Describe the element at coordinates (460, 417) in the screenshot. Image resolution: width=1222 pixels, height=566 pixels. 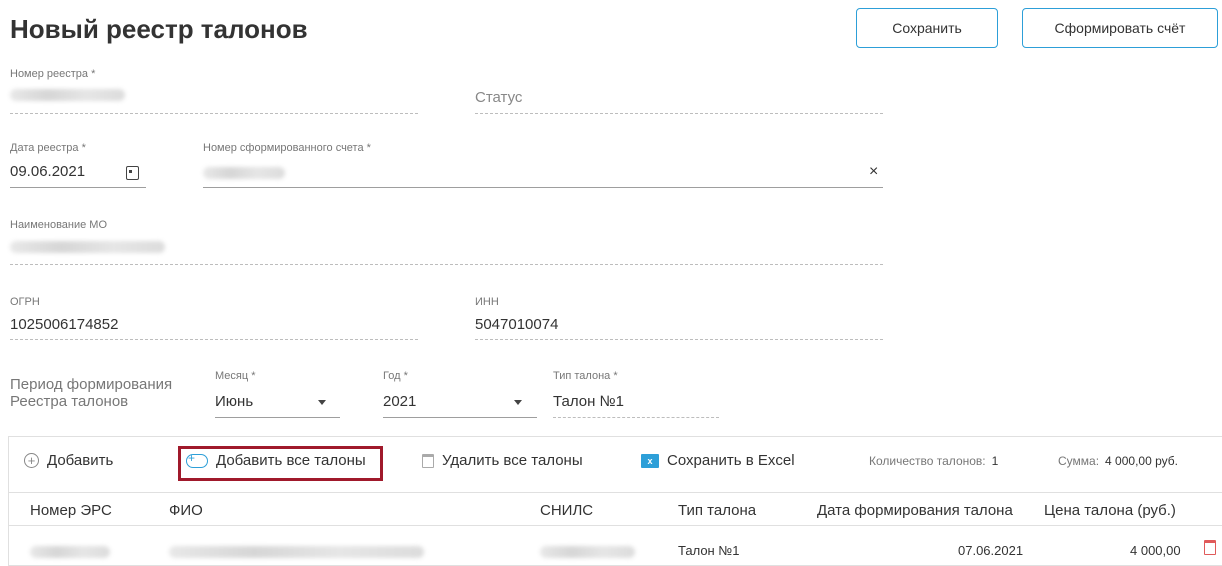
I see `year-underline` at that location.